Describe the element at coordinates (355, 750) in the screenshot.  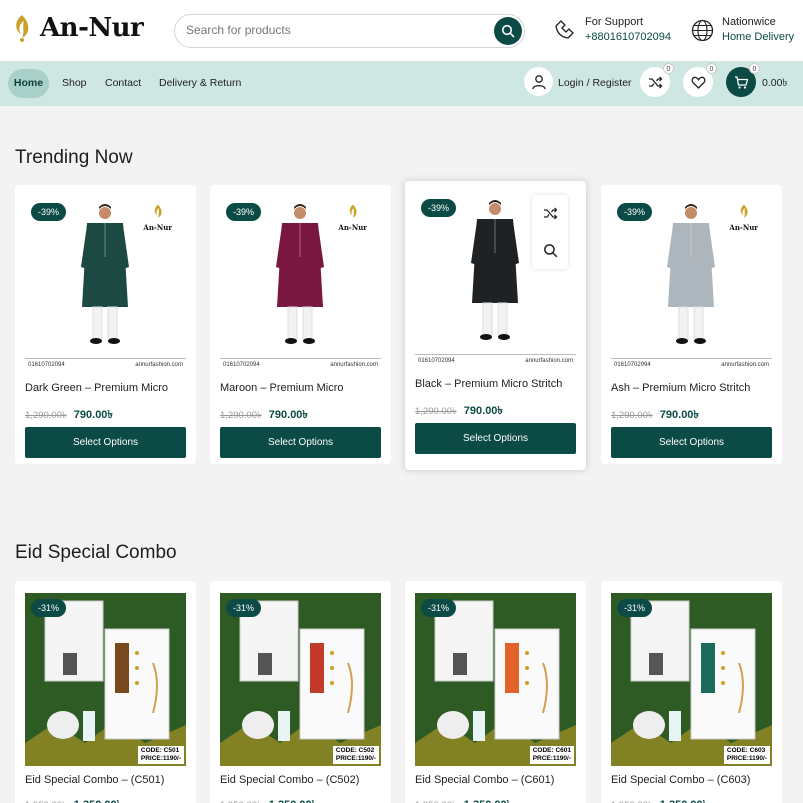
I see `combo-code: CODE: C502` at that location.